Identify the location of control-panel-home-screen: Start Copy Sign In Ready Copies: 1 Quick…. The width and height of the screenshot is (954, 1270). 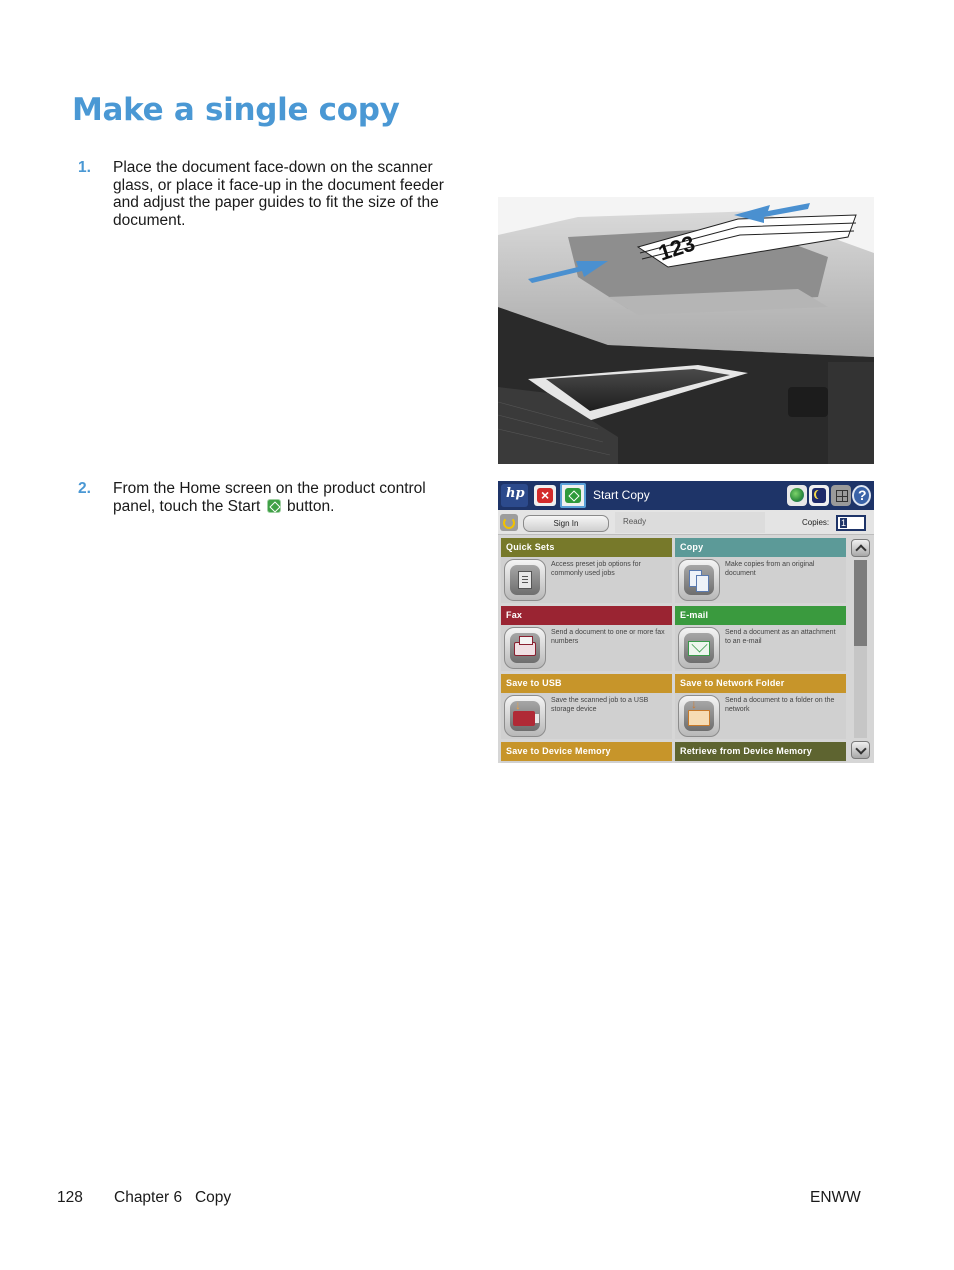
(686, 622).